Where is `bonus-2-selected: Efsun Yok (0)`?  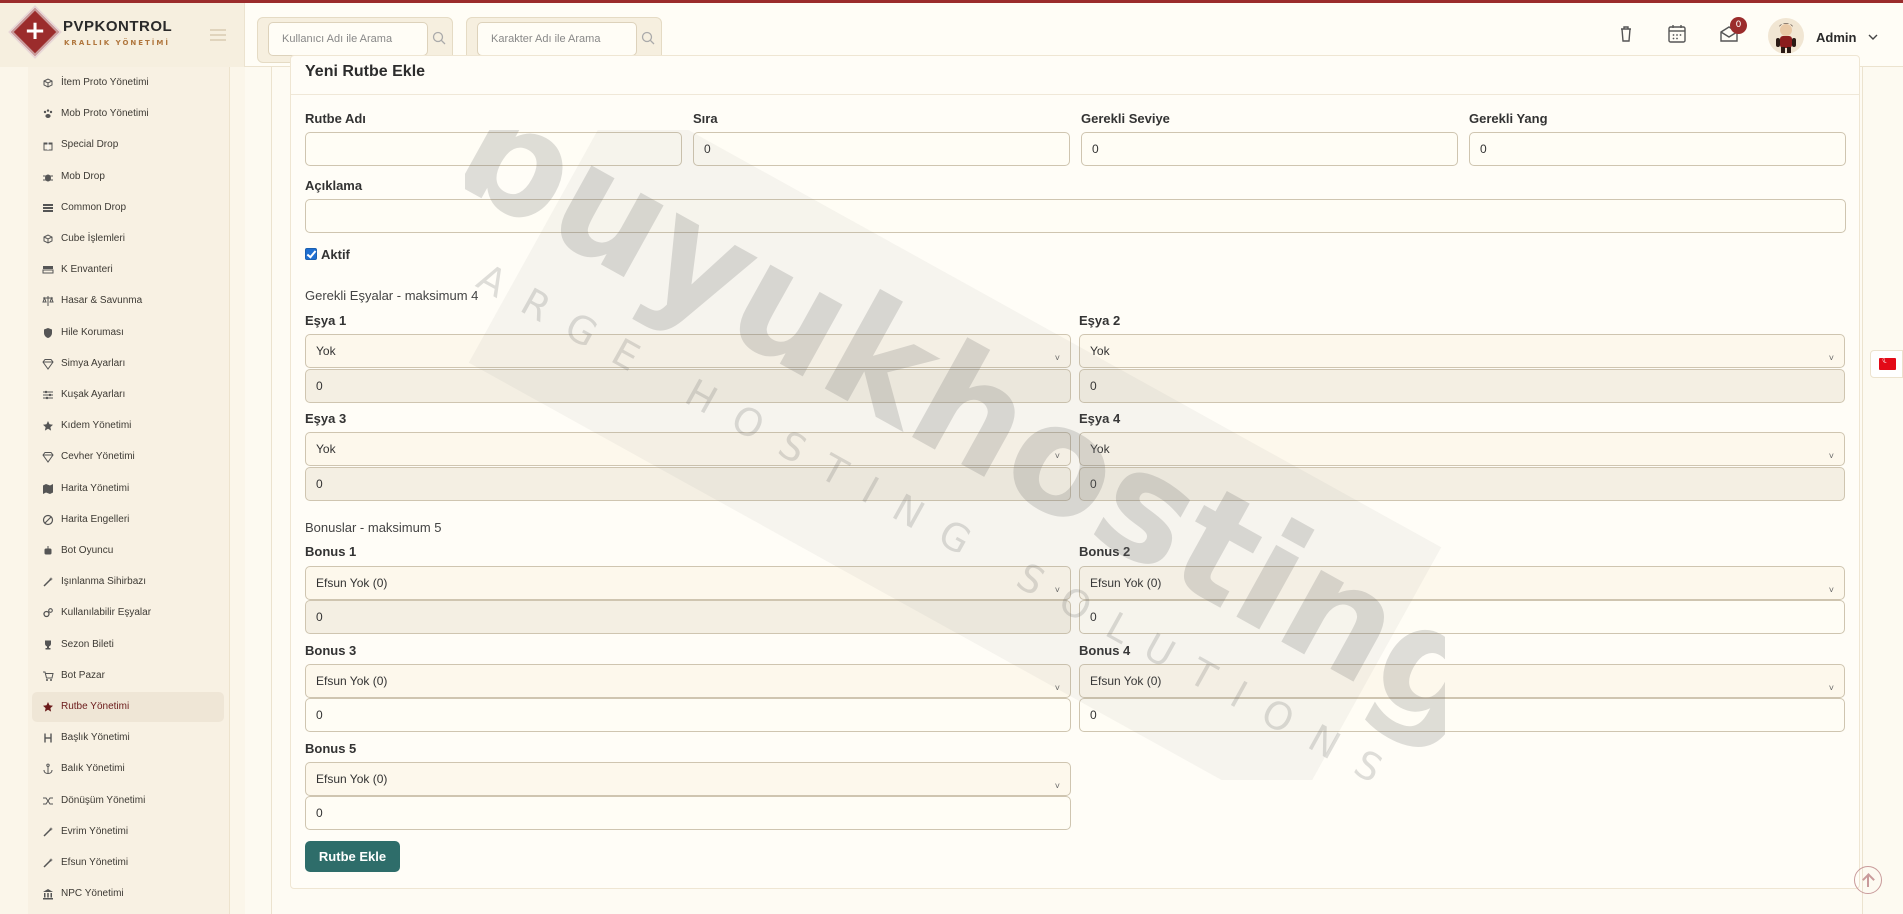
bonus-2-selected: Efsun Yok (0) is located at coordinates (1126, 583).